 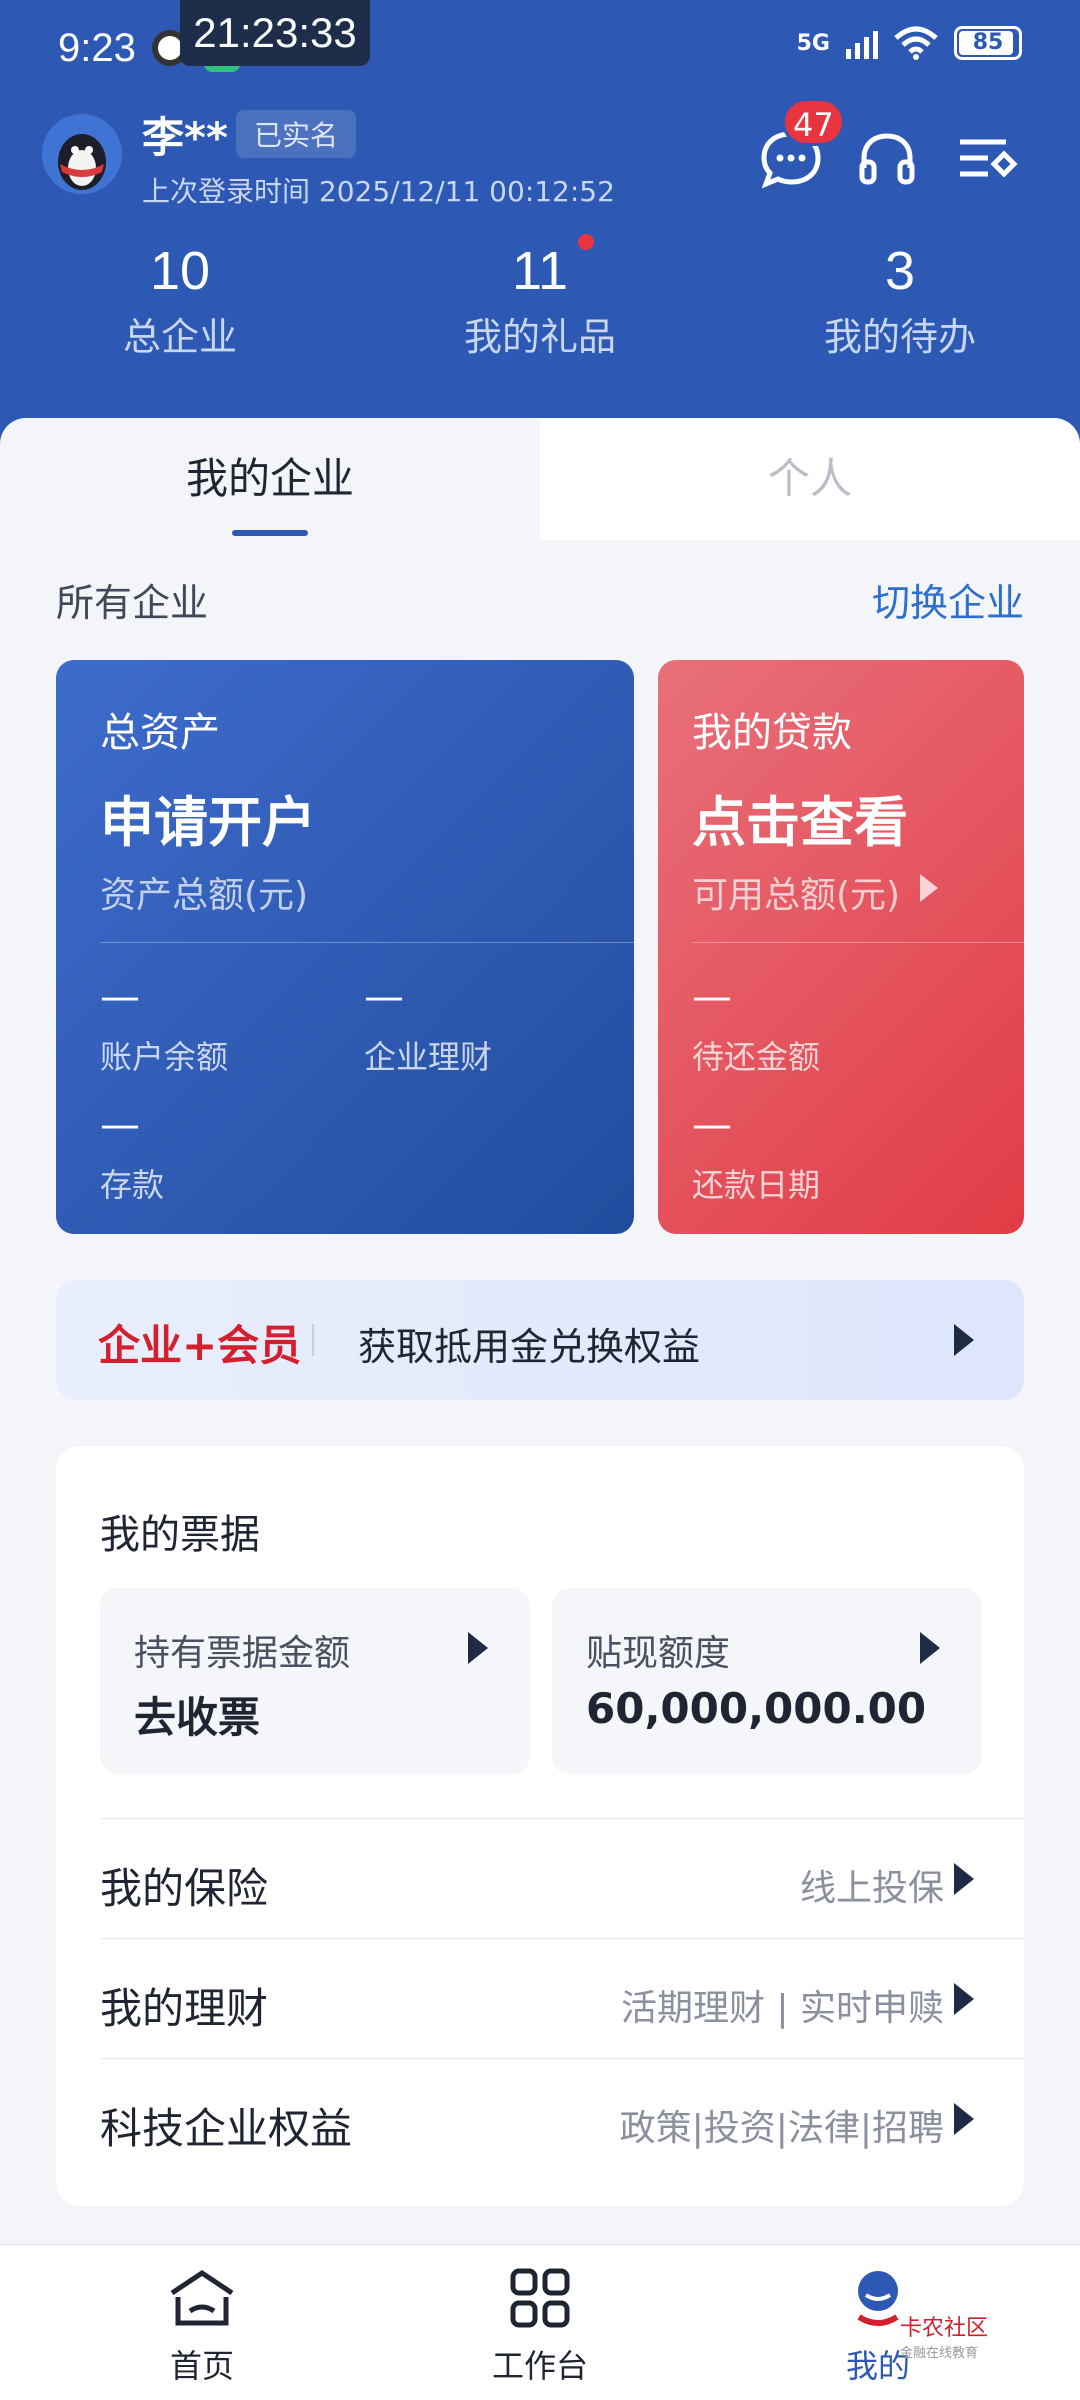 What do you see at coordinates (226, 2128) in the screenshot?
I see `row-label: 科技企业权益` at bounding box center [226, 2128].